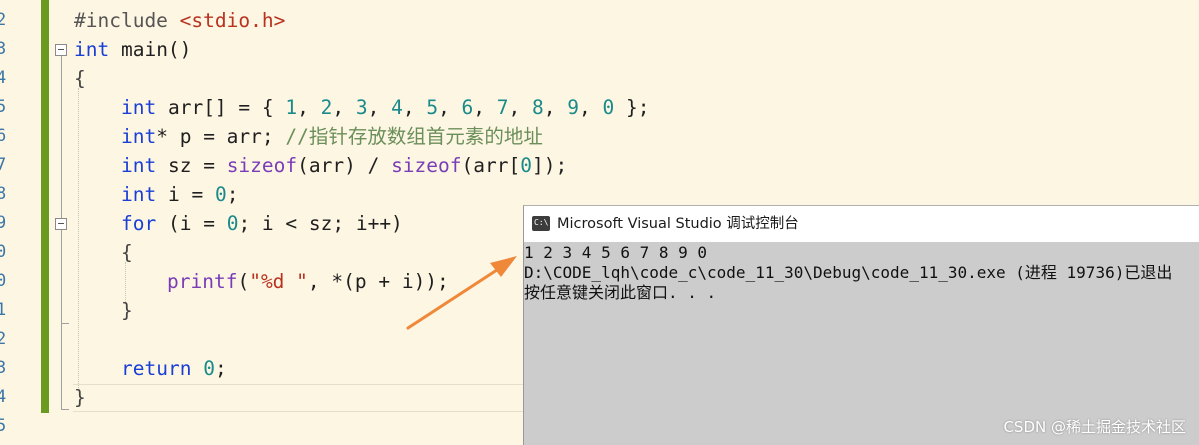 This screenshot has height=445, width=1199. I want to click on keyword: return, so click(156, 368).